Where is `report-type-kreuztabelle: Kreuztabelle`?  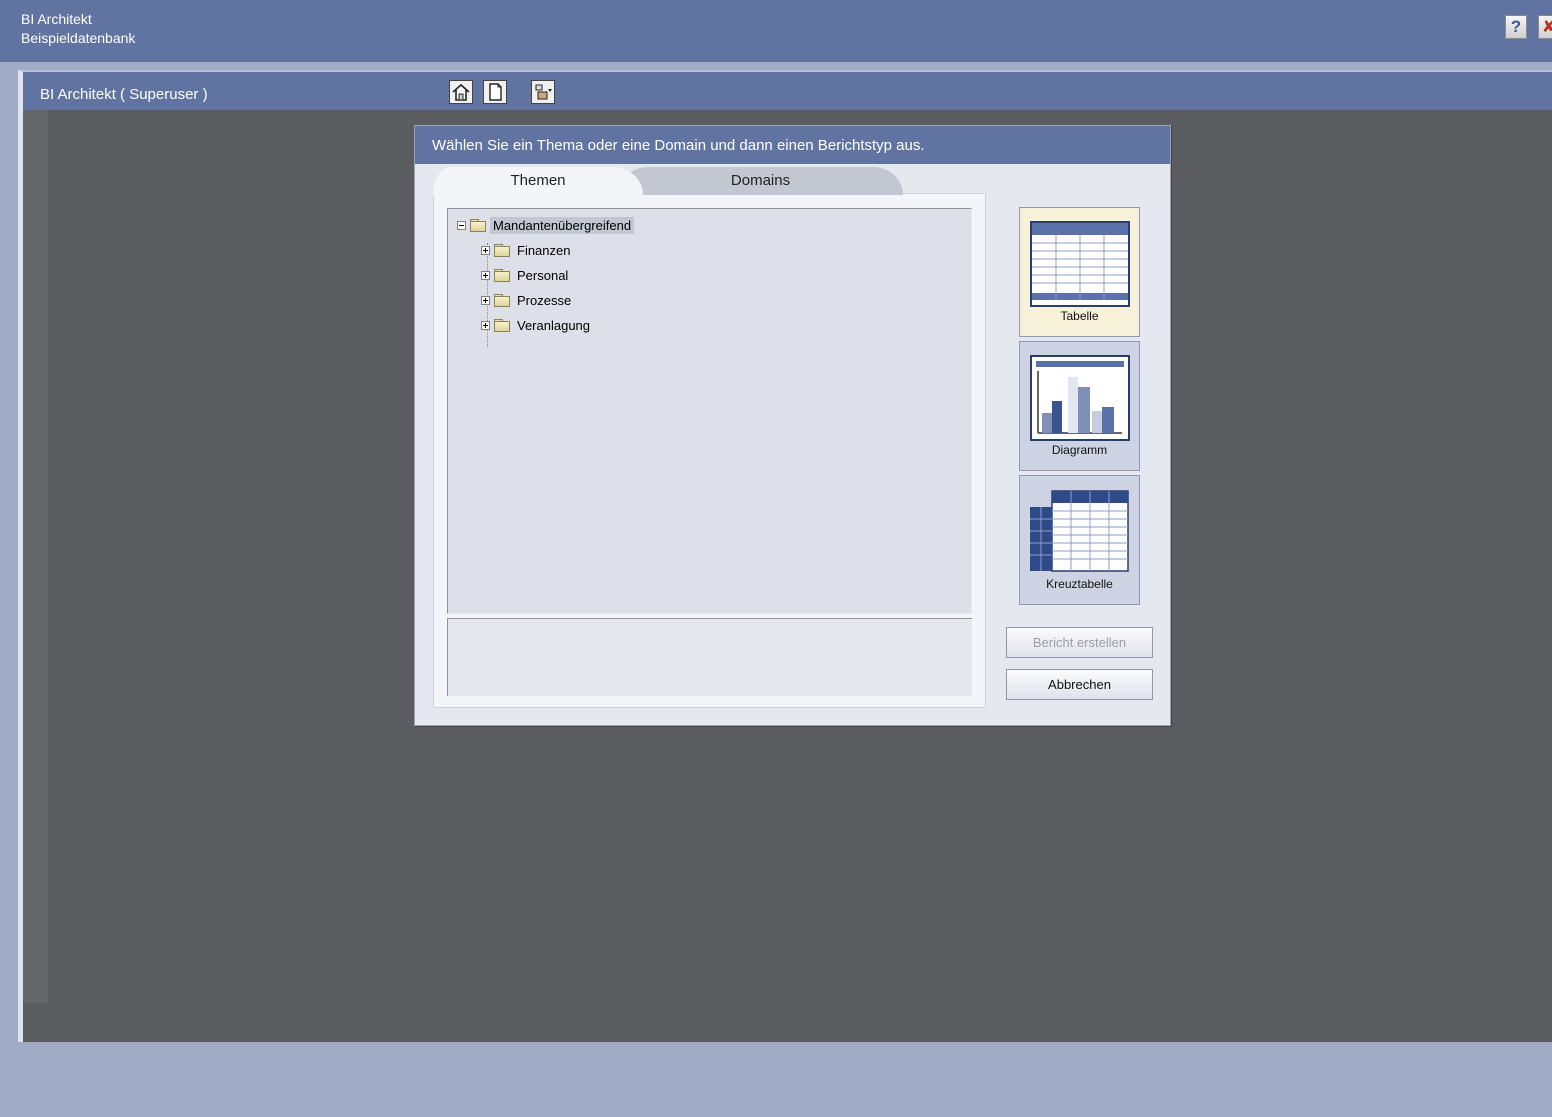 report-type-kreuztabelle: Kreuztabelle is located at coordinates (1079, 540).